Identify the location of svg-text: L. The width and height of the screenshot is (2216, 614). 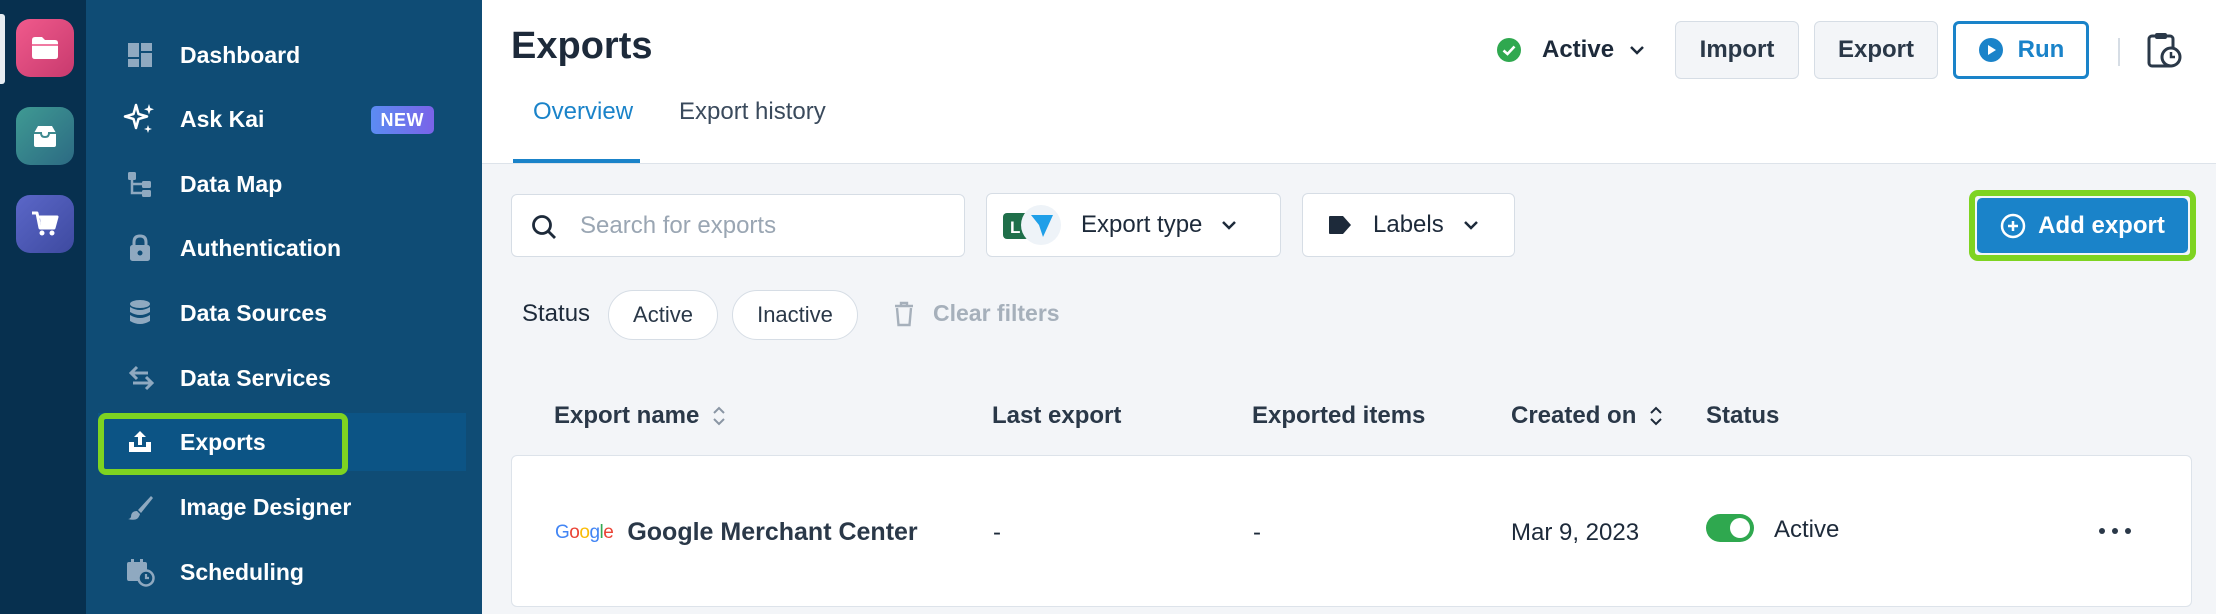
(1015, 227).